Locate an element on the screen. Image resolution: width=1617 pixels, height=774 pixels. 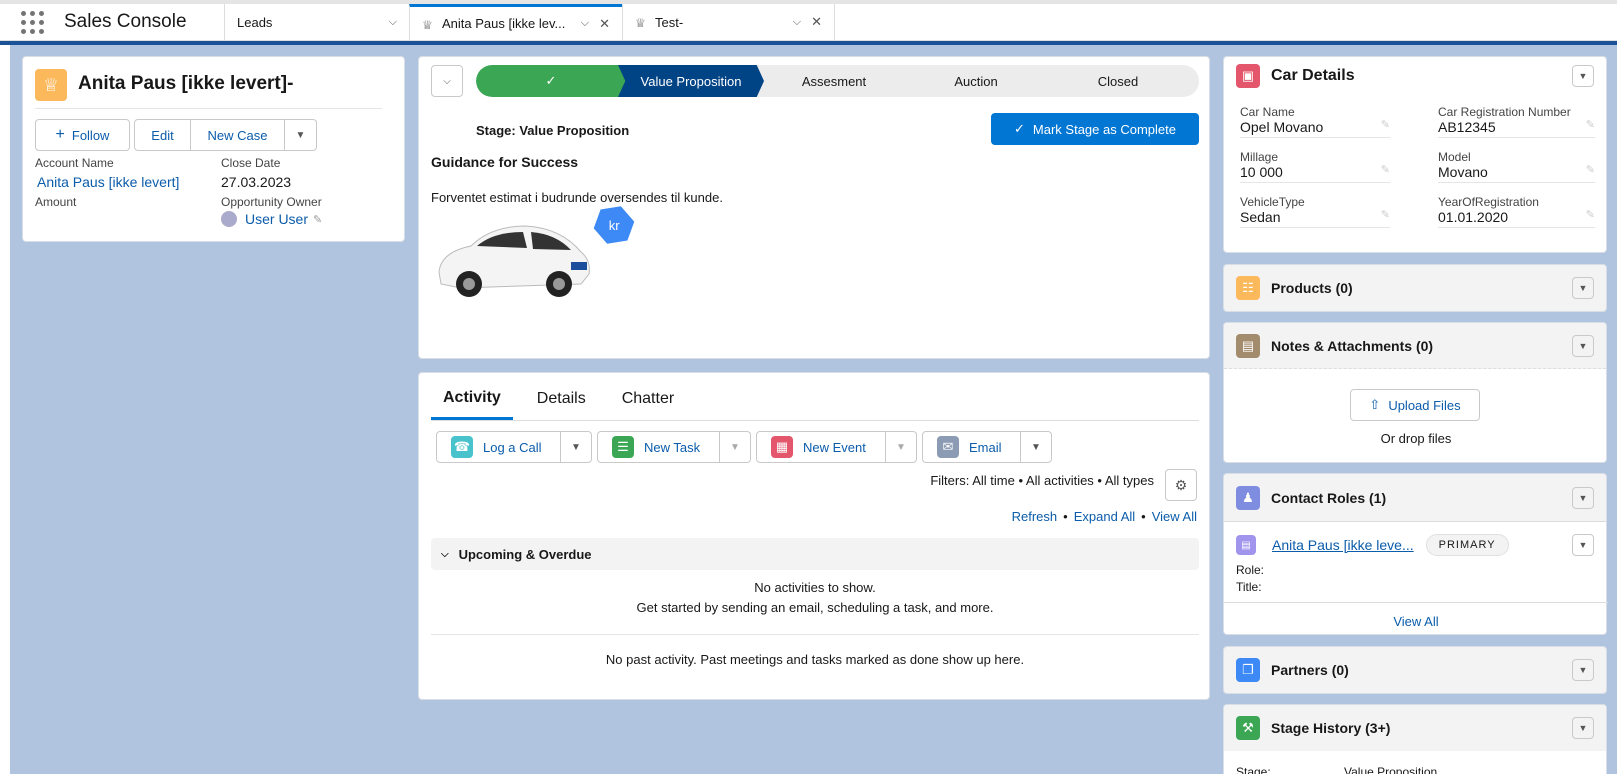
check-icon: ✓ is located at coordinates (551, 80).